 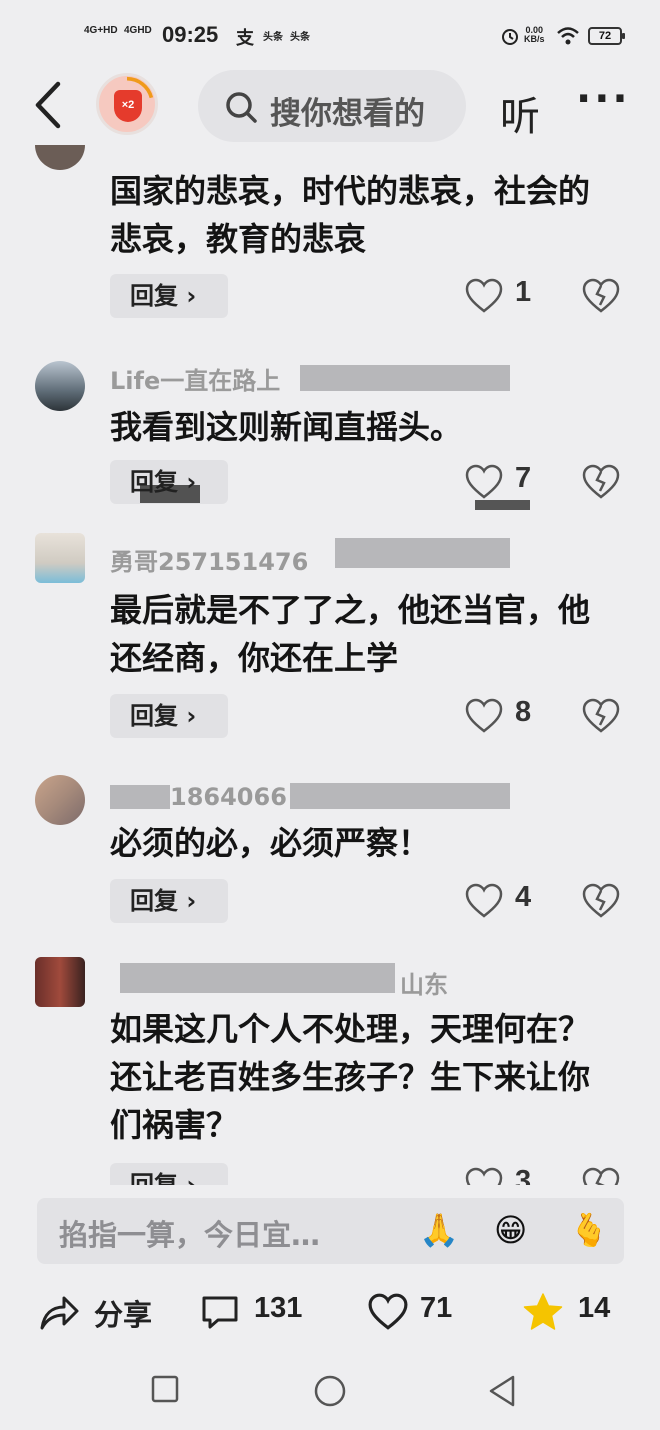 I want to click on network-speed: 0.00 KB/s, so click(x=534, y=34).